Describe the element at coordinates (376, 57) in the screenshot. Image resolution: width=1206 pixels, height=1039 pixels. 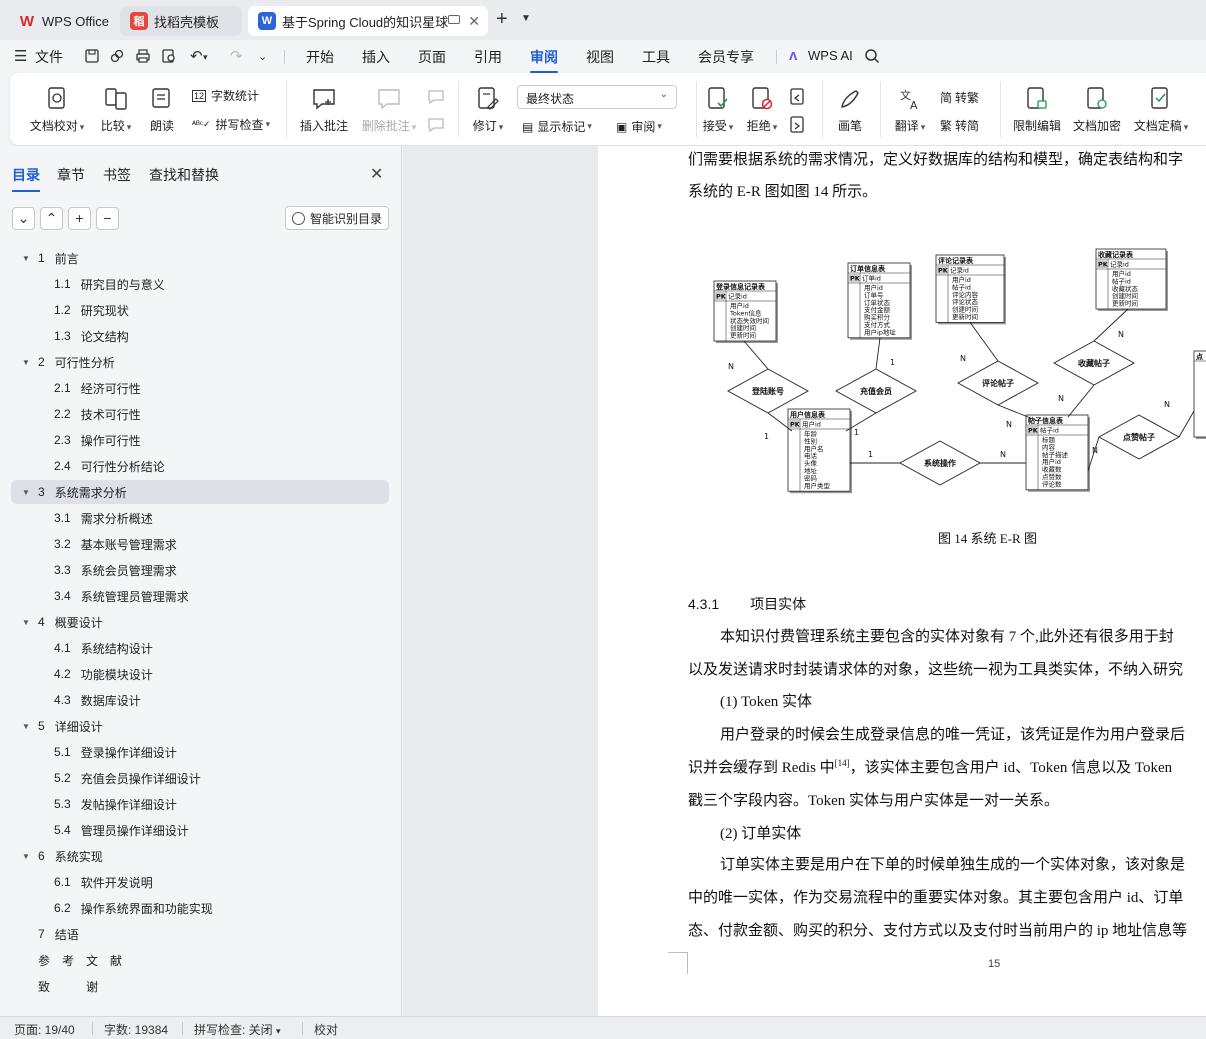
I see `menu-insert: 插入` at that location.